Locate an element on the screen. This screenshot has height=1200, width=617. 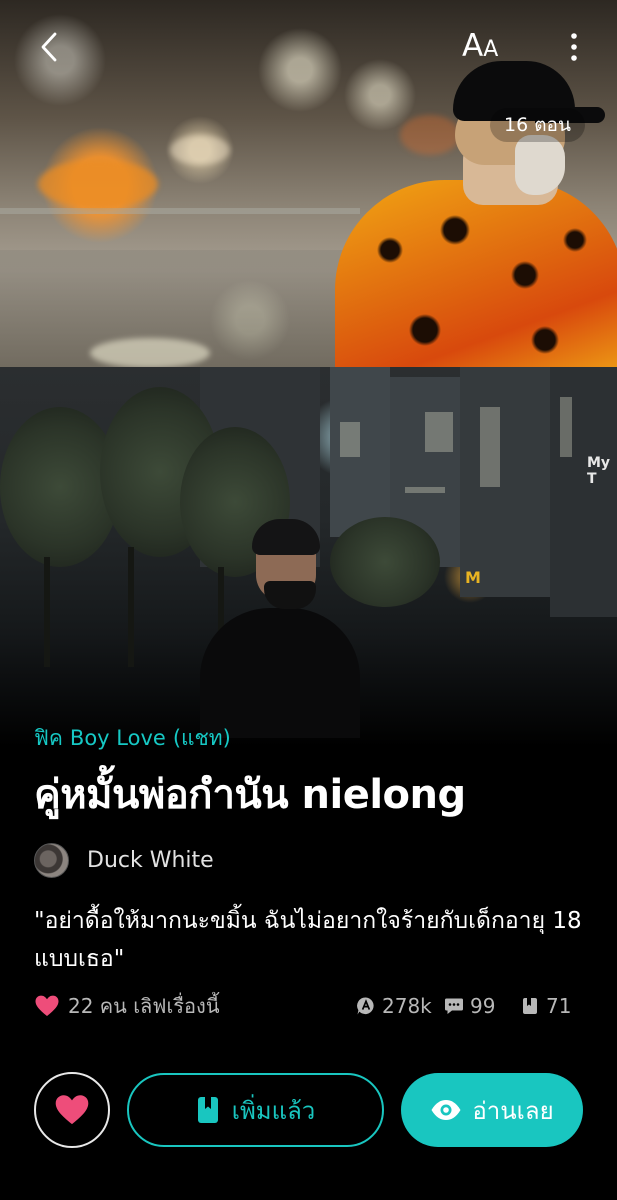
views-count: 278k is located at coordinates (407, 1006).